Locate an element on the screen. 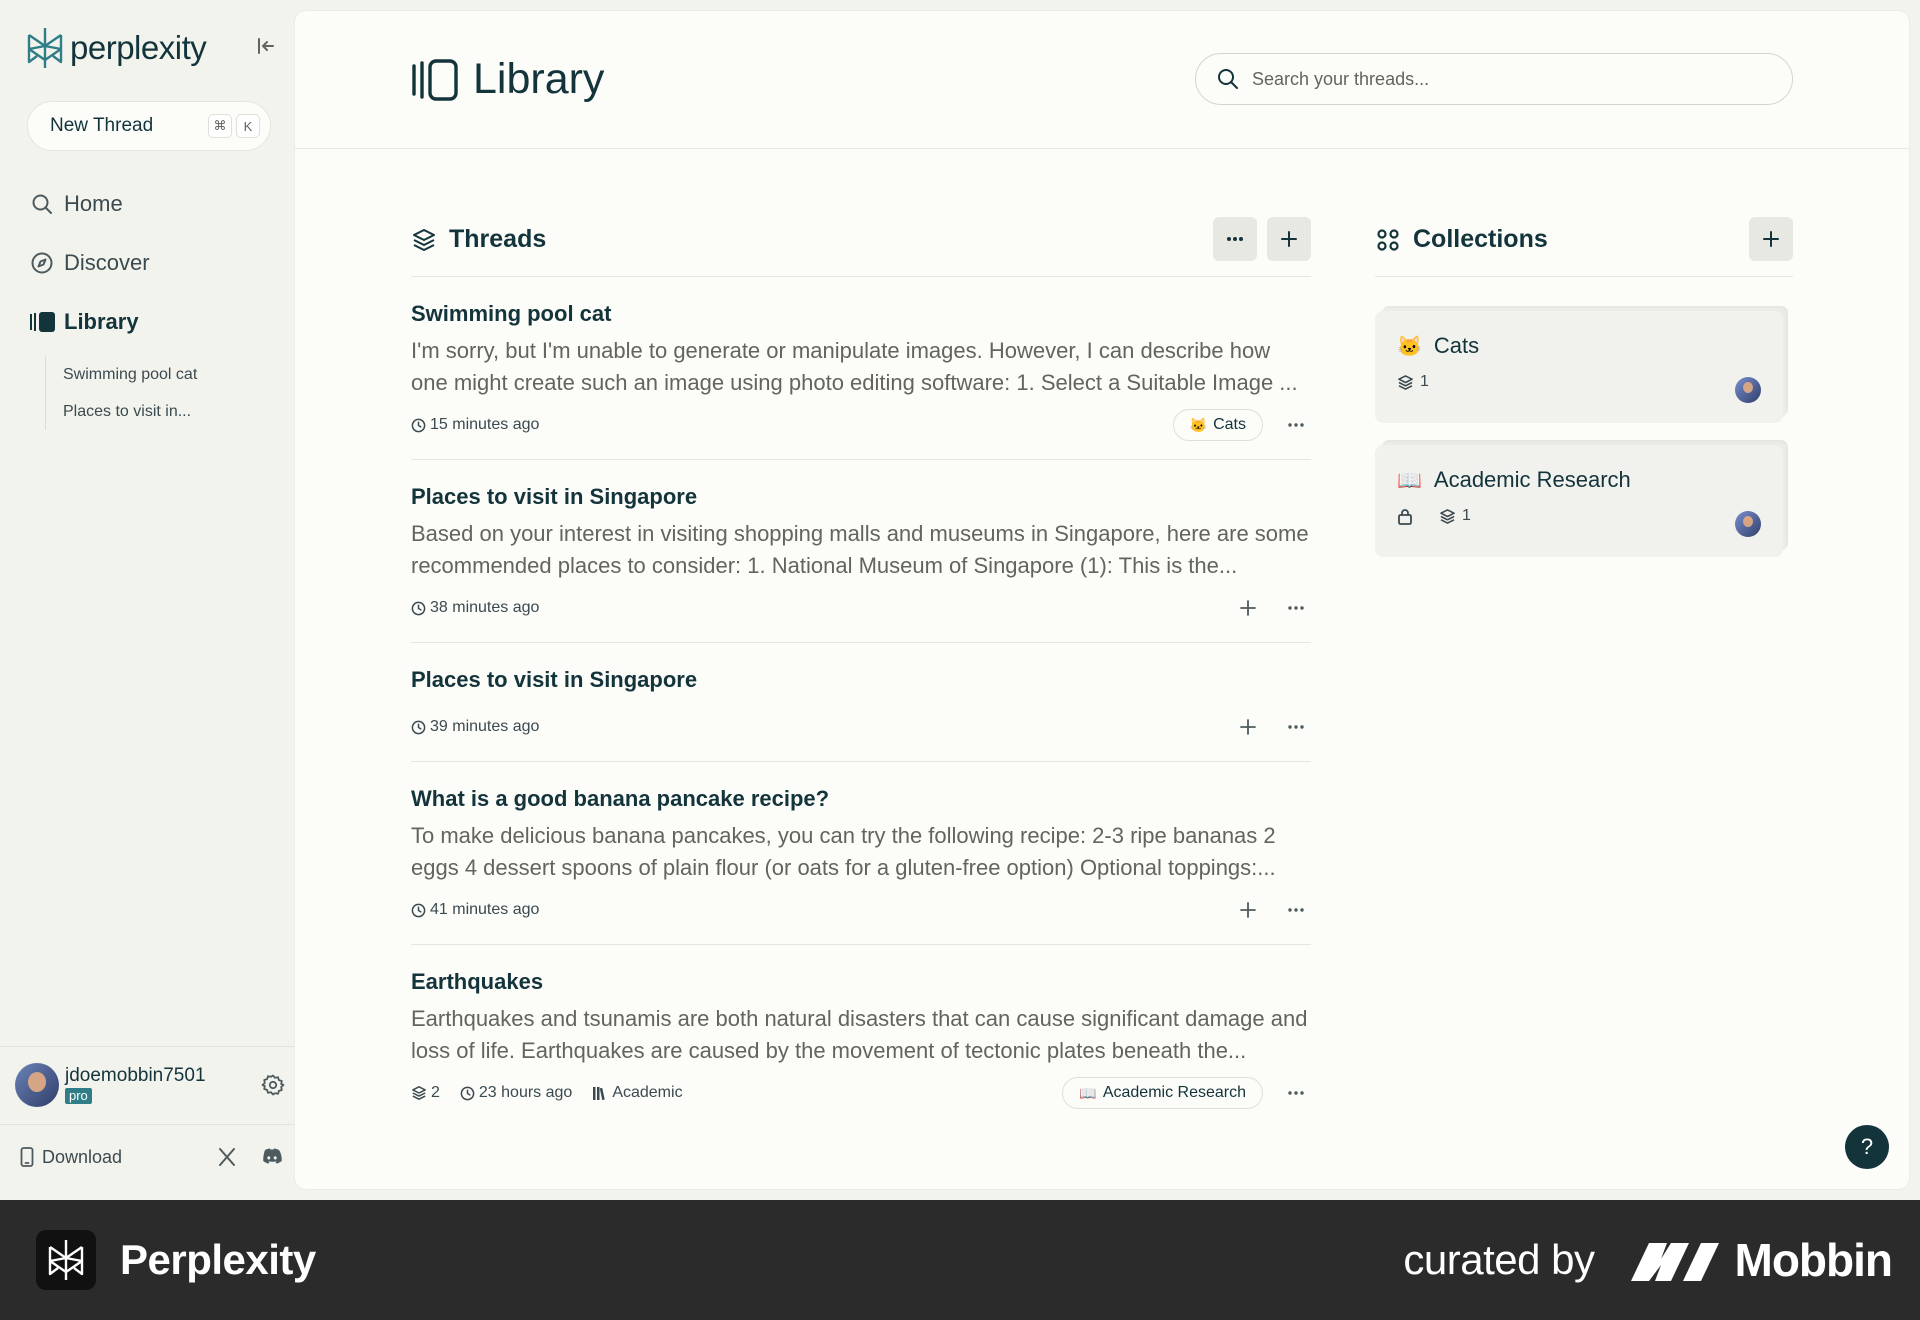 The image size is (1920, 1320). compass-icon is located at coordinates (42, 263).